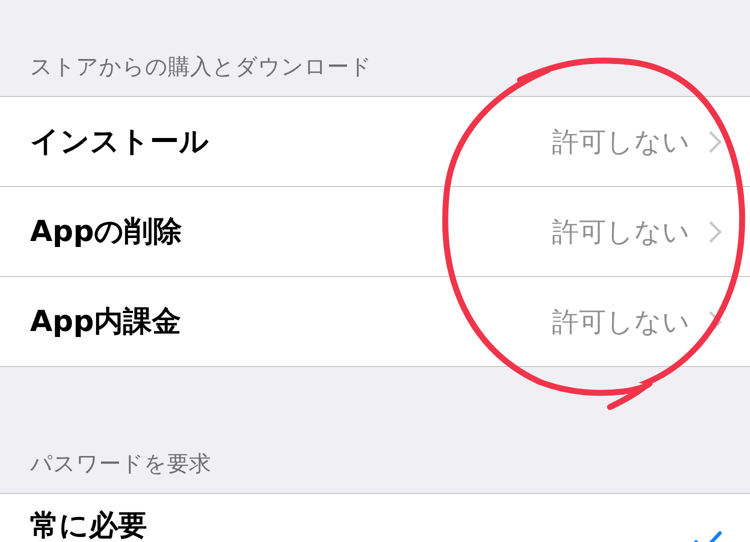 Image resolution: width=750 pixels, height=542 pixels. Describe the element at coordinates (106, 231) in the screenshot. I see `setting-label: Appの削除` at that location.